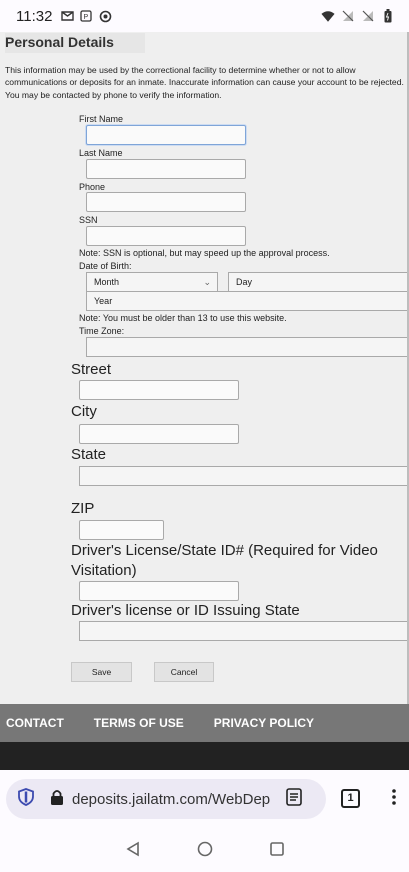  Describe the element at coordinates (84, 411) in the screenshot. I see `city-label: City` at that location.